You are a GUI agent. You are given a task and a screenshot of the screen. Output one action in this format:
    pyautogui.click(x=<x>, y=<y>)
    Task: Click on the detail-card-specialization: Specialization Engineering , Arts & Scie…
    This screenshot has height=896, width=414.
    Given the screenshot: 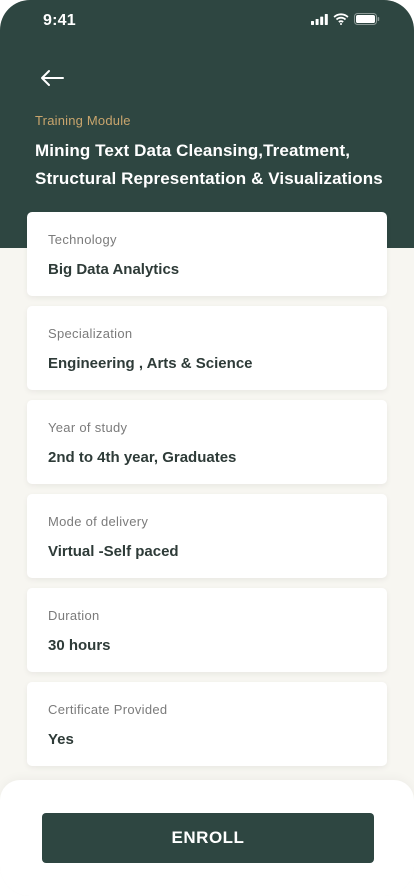 What is the action you would take?
    pyautogui.click(x=207, y=348)
    